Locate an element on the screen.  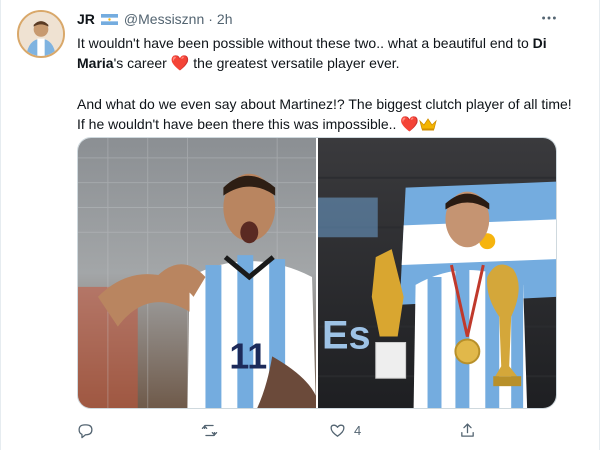
author-name: JR is located at coordinates (86, 19).